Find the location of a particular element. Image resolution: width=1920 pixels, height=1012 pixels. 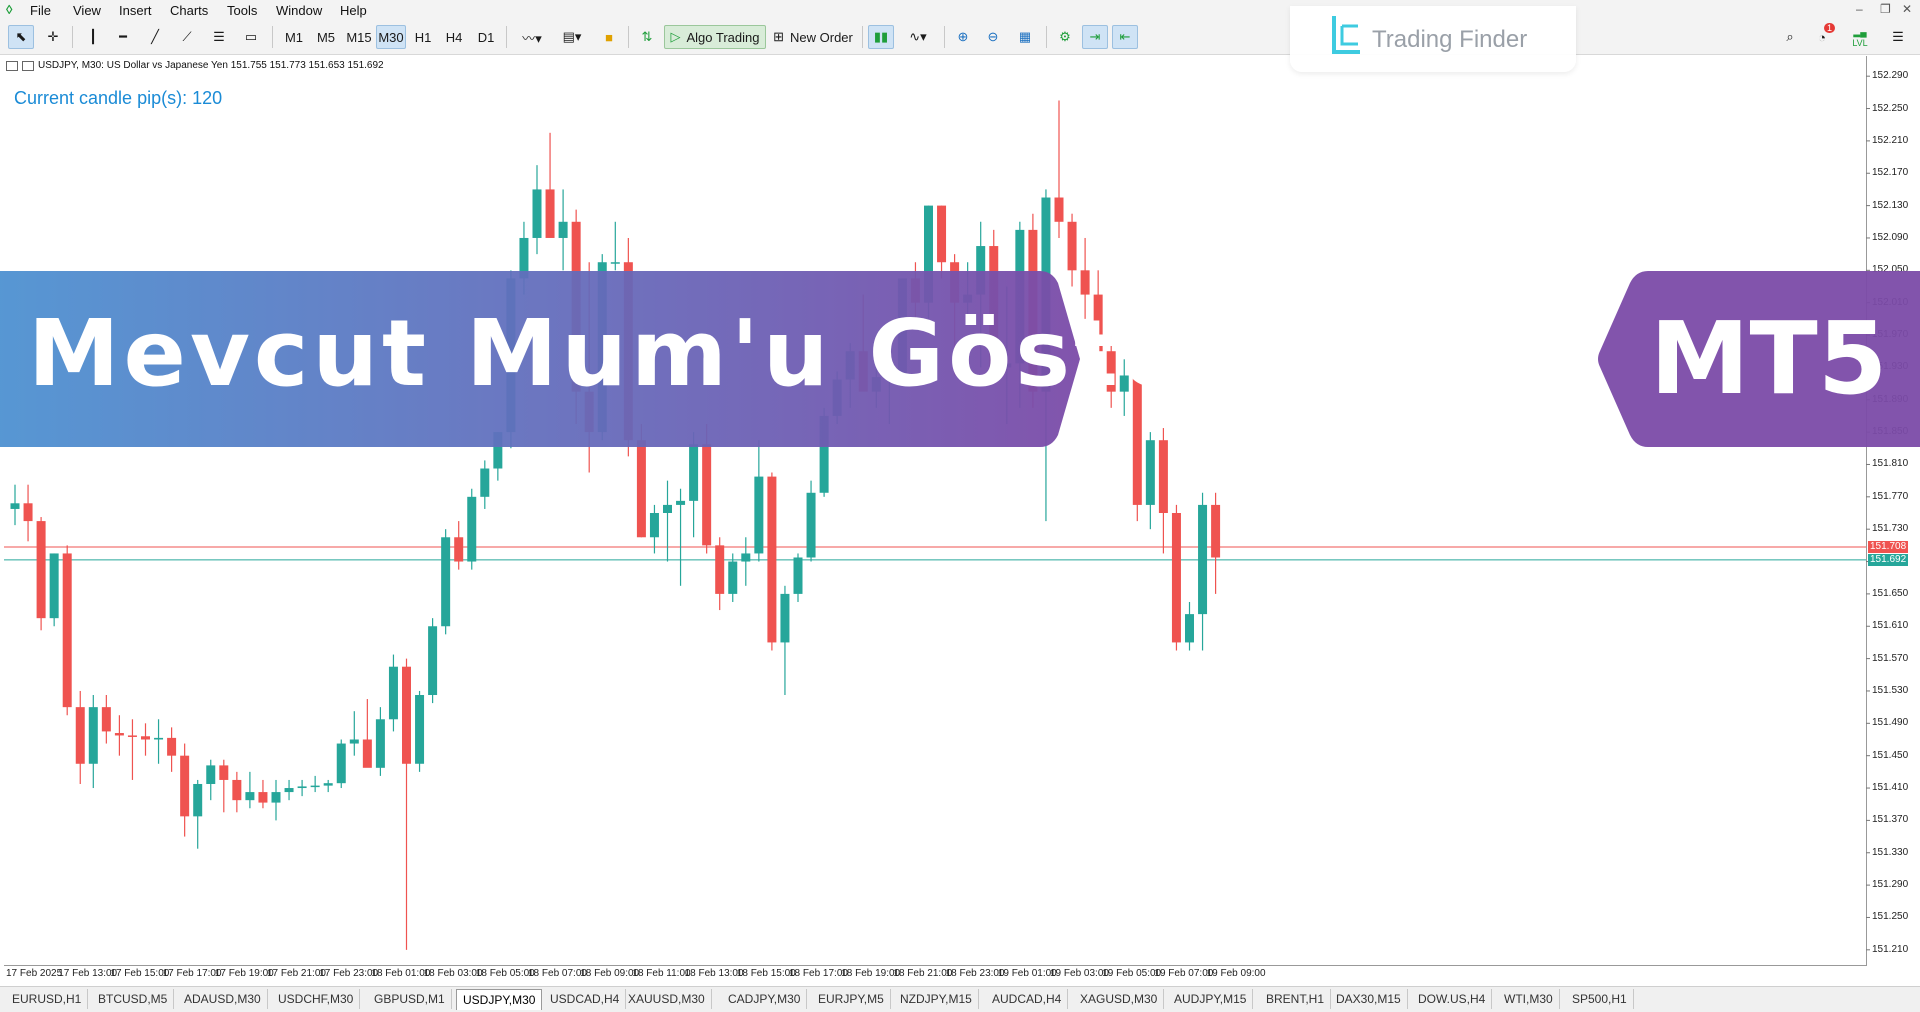

platform-badge-label: MT5 is located at coordinates (1769, 358).